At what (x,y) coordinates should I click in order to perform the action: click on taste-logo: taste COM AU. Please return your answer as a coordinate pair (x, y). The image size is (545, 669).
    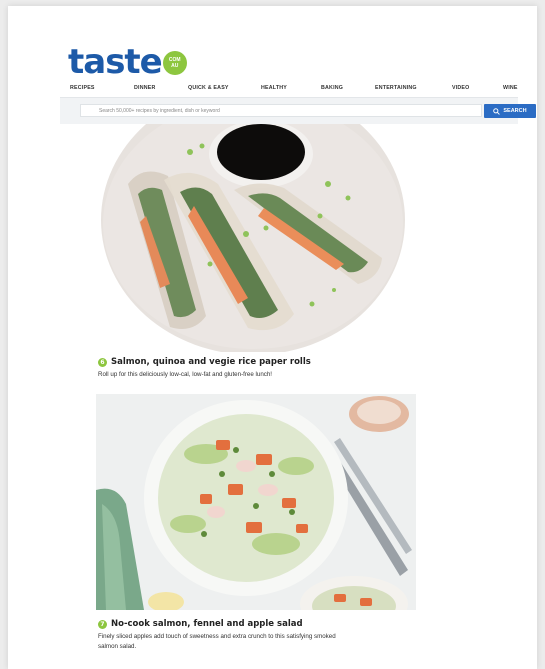
    Looking at the image, I should click on (127, 62).